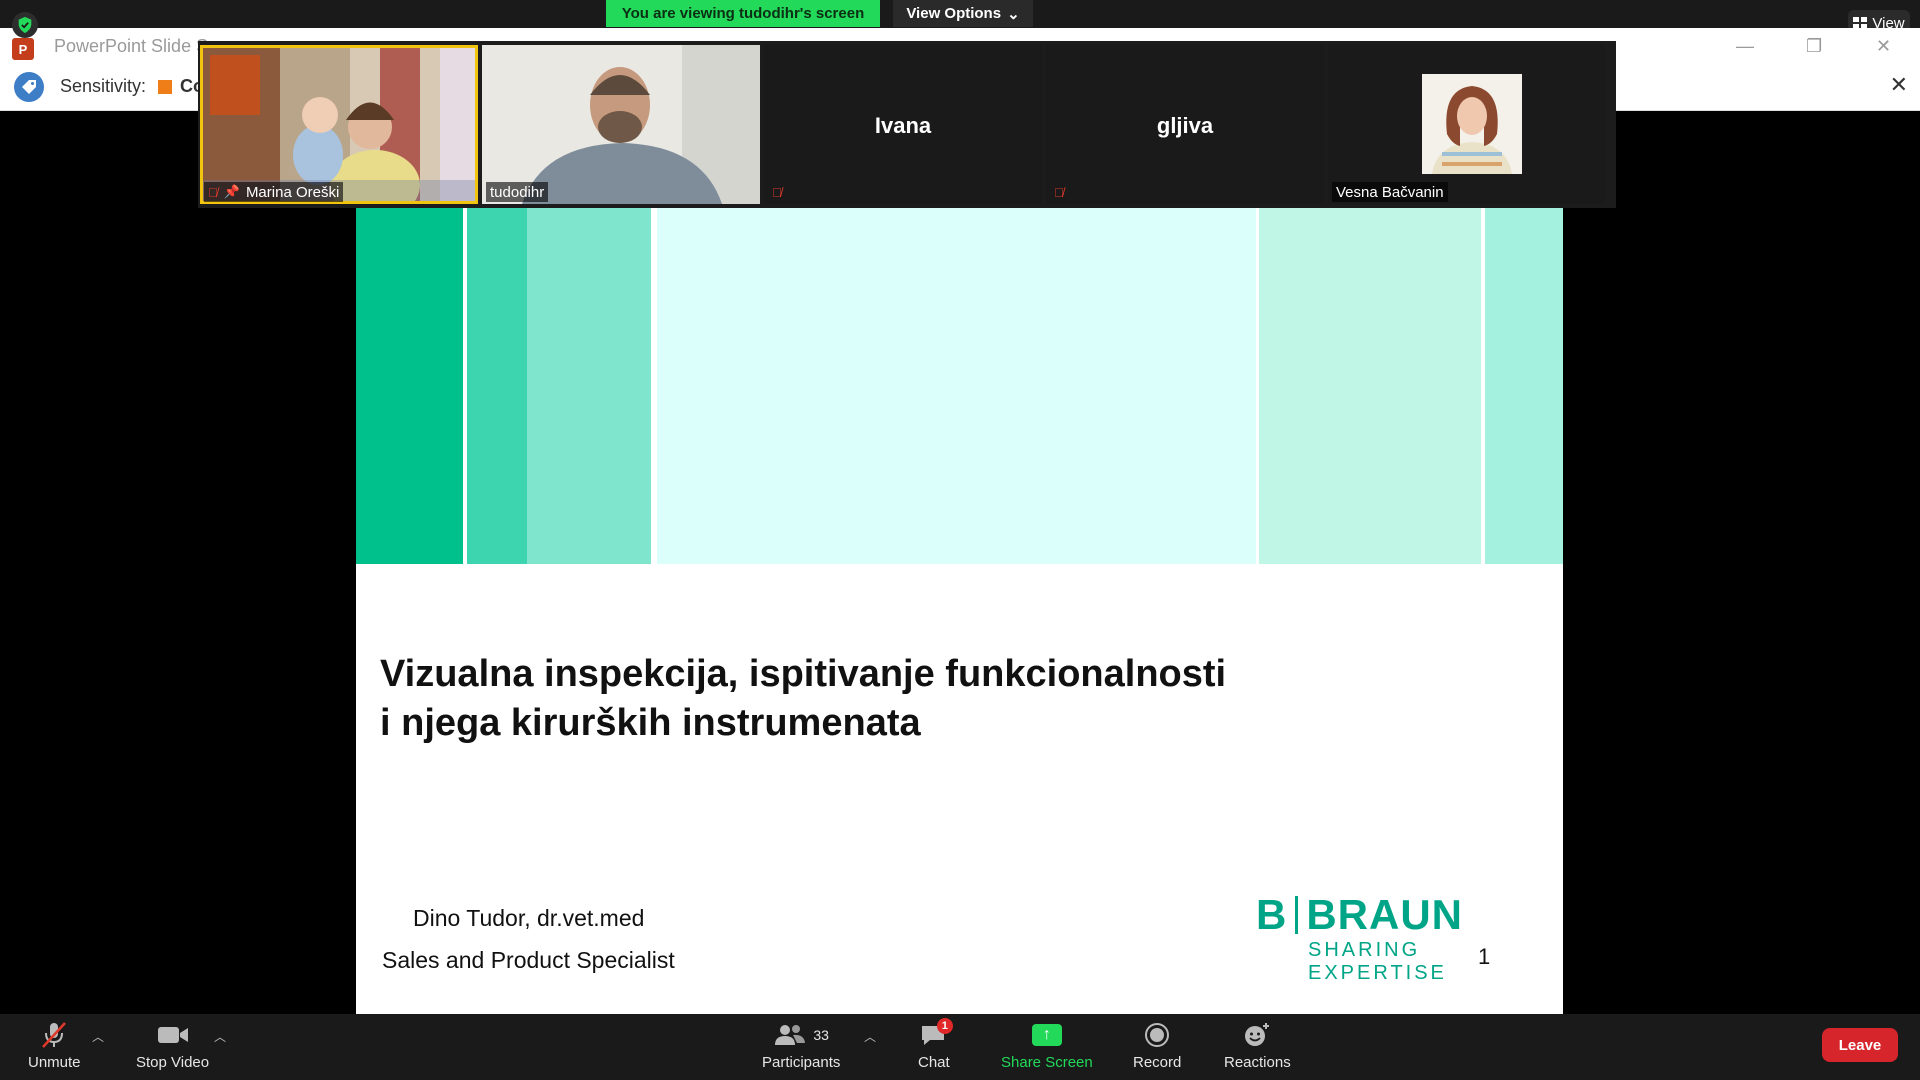  Describe the element at coordinates (1883, 46) in the screenshot. I see `close-window-icon: ✕` at that location.